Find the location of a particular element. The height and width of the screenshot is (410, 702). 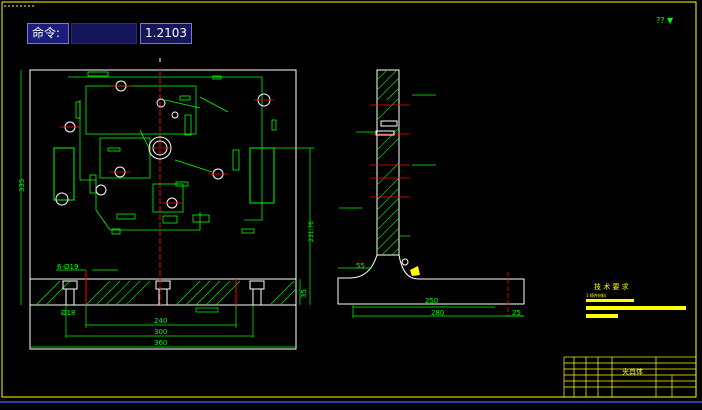

tech-requirements: 技 术 要 求 1.铸件材料 is located at coordinates (636, 300).